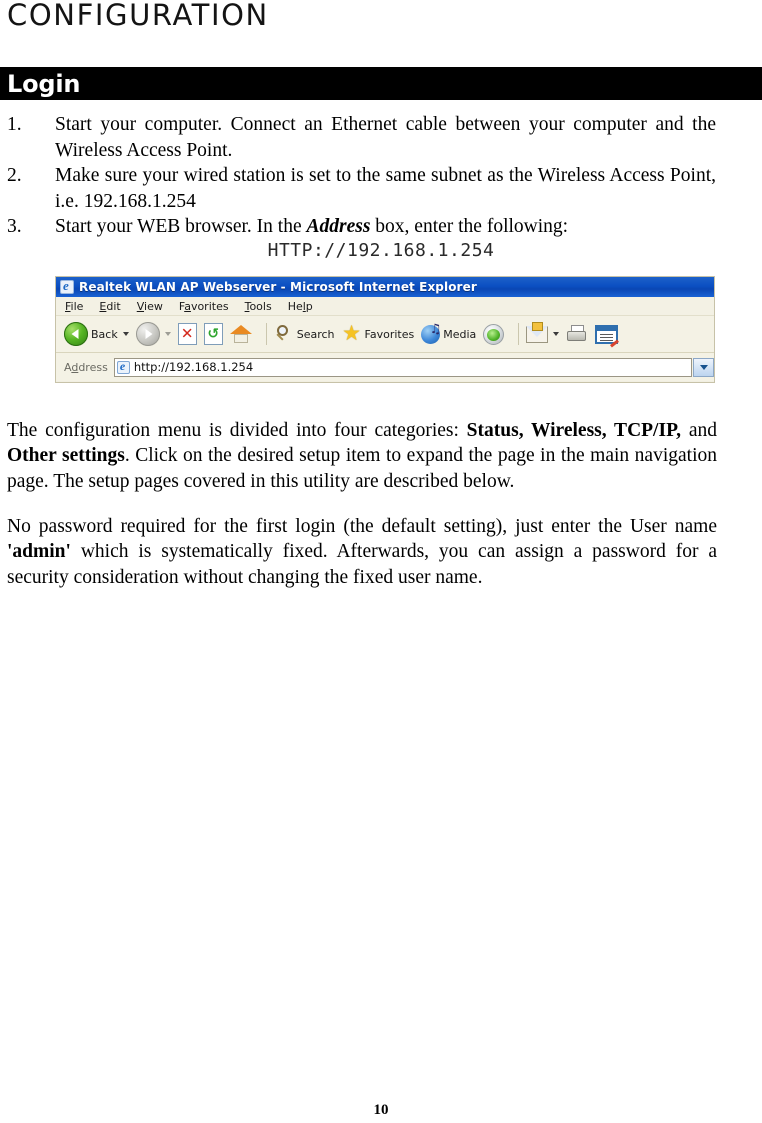 This screenshot has width=762, height=1123. What do you see at coordinates (138, 16) in the screenshot?
I see `page-title: CONFIGURATION` at bounding box center [138, 16].